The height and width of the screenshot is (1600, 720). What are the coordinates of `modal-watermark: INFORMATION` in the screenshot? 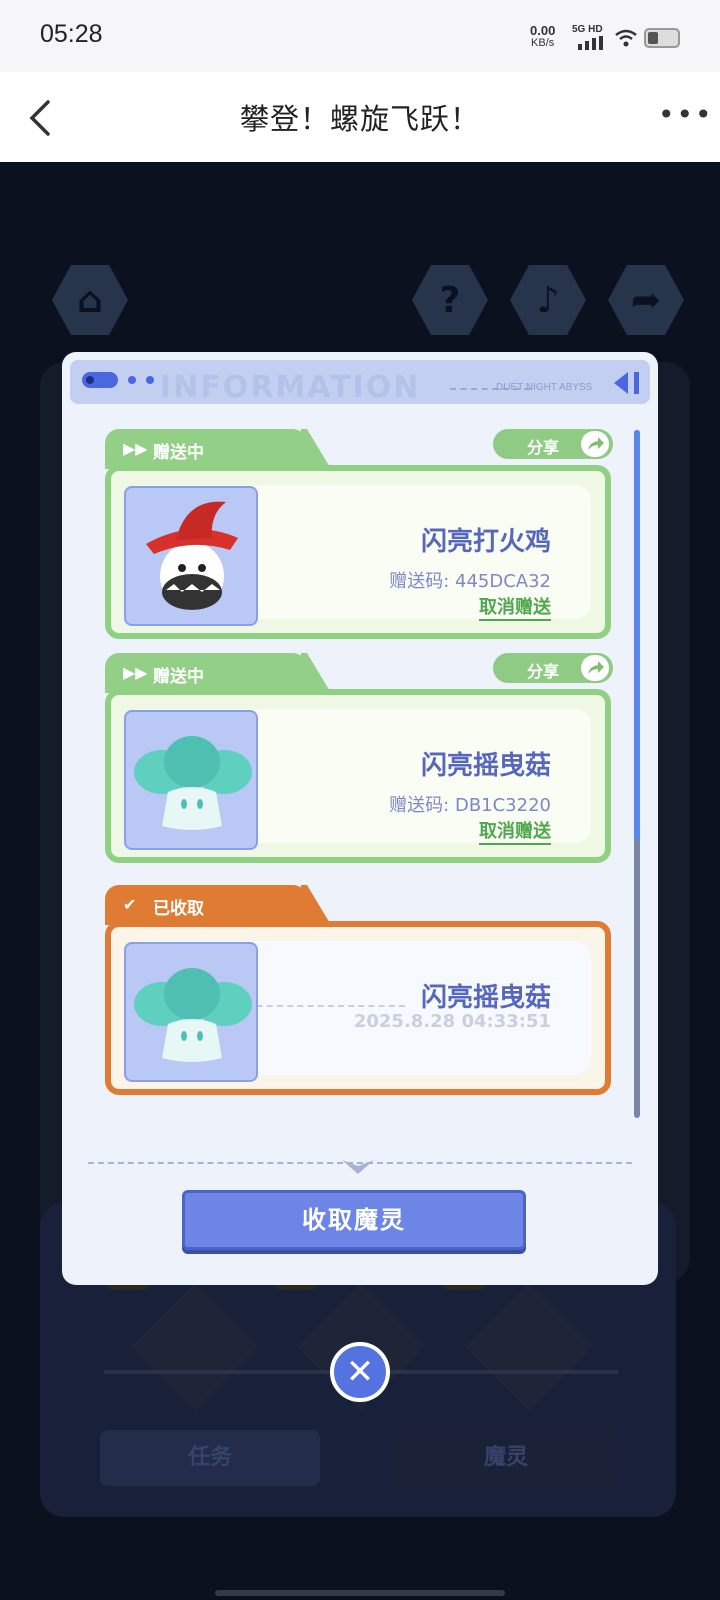 It's located at (290, 387).